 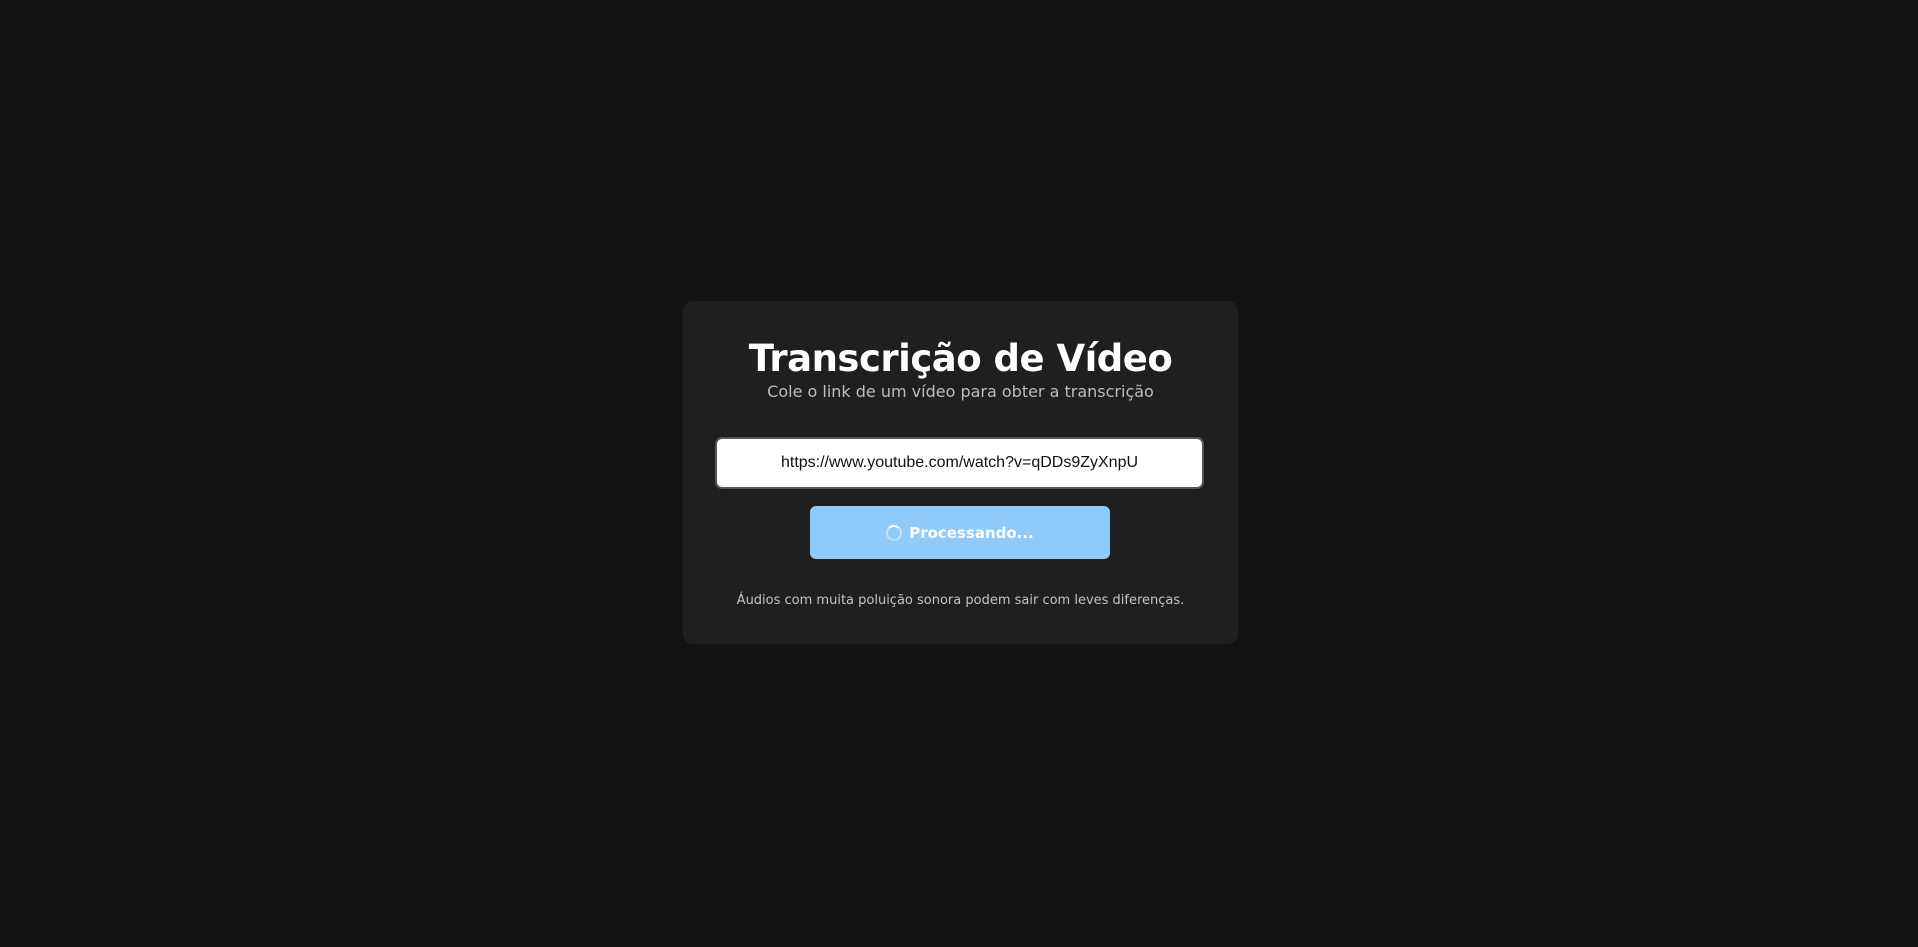 I want to click on spinner-icon, so click(x=894, y=532).